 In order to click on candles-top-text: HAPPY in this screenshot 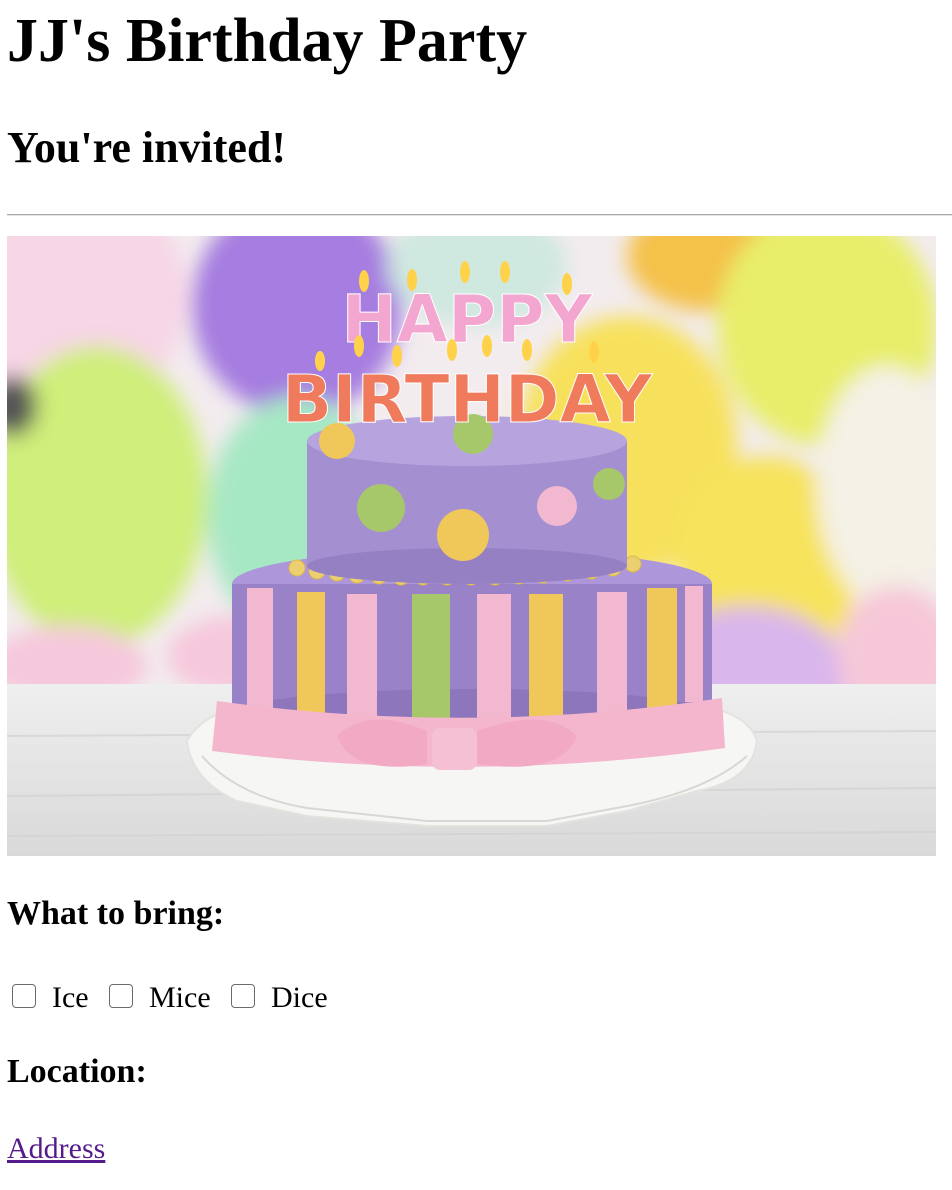, I will do `click(468, 319)`.